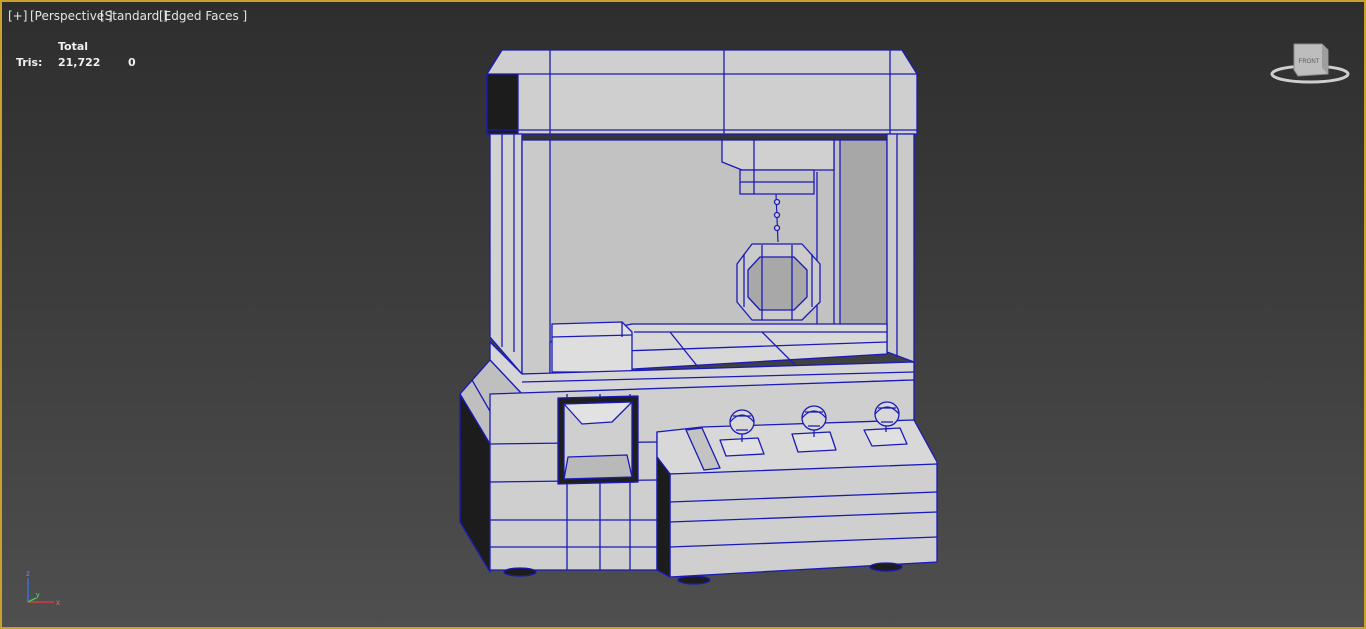  I want to click on glass-chamber, so click(717, 242).